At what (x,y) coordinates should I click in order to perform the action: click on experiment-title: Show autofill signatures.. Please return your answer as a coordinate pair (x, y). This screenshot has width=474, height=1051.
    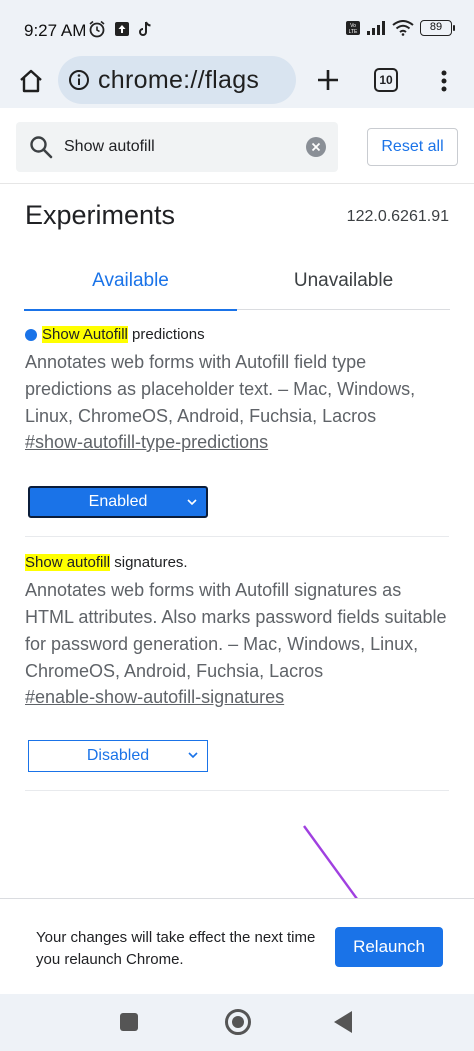
    Looking at the image, I should click on (237, 562).